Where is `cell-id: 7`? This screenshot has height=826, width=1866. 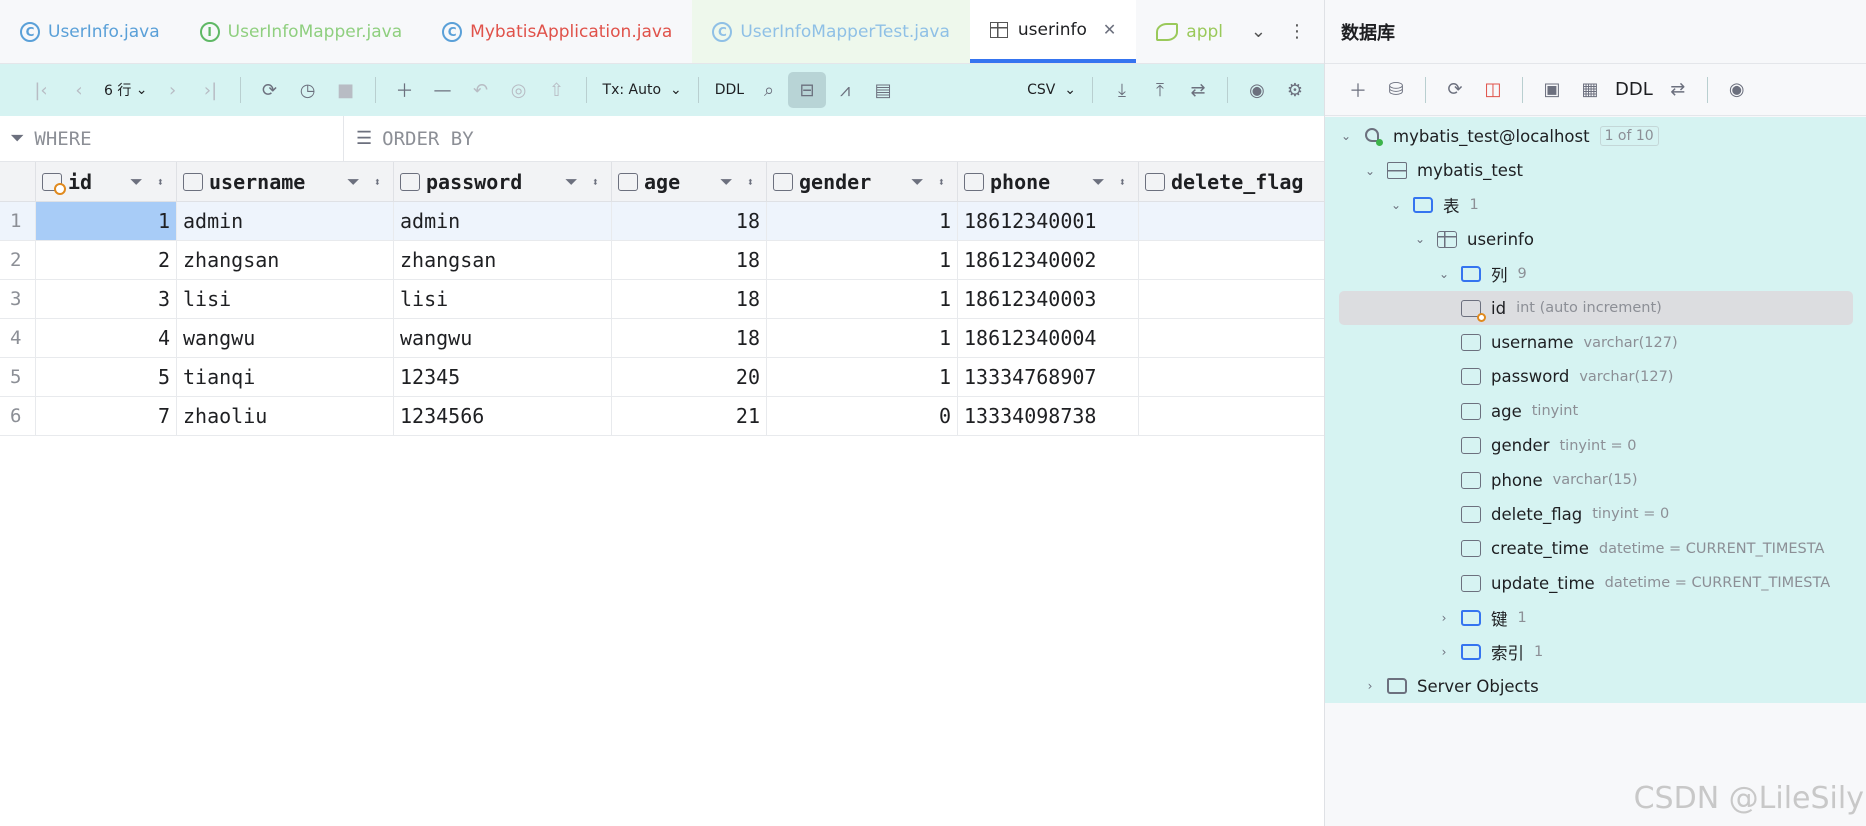 cell-id: 7 is located at coordinates (106, 416).